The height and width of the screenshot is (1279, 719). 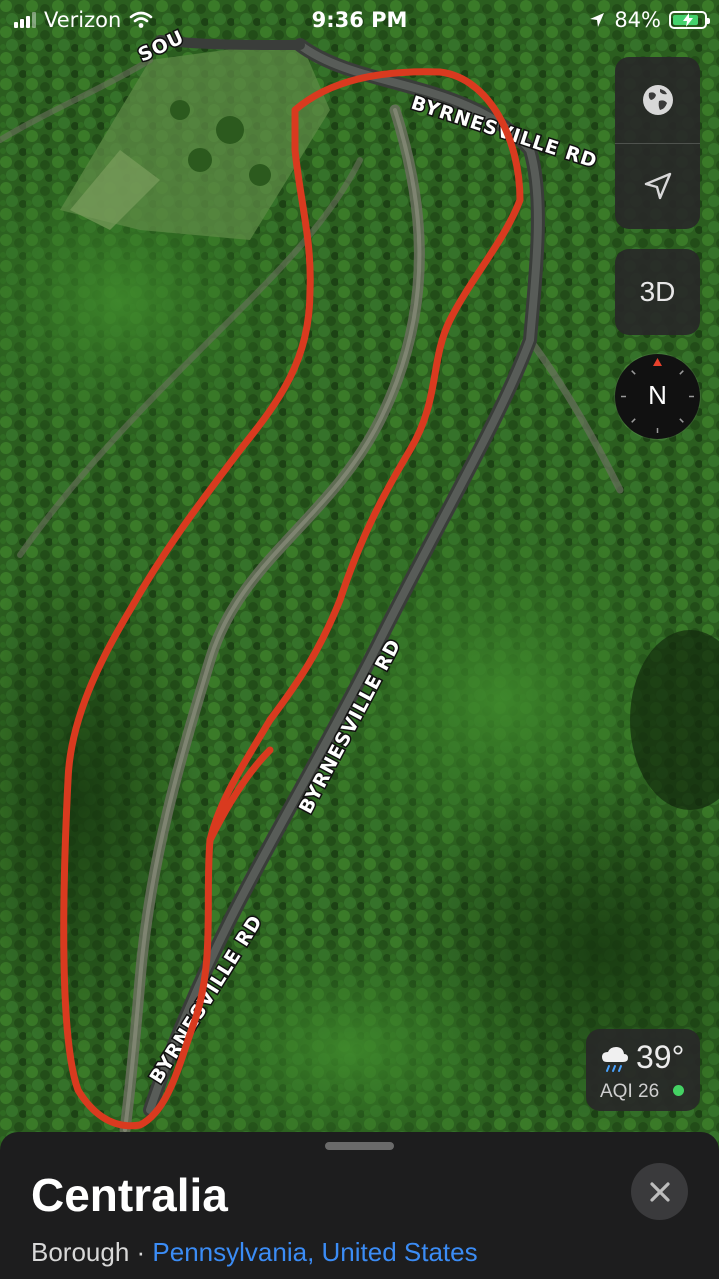 What do you see at coordinates (660, 1057) in the screenshot?
I see `temperature-label: 39°` at bounding box center [660, 1057].